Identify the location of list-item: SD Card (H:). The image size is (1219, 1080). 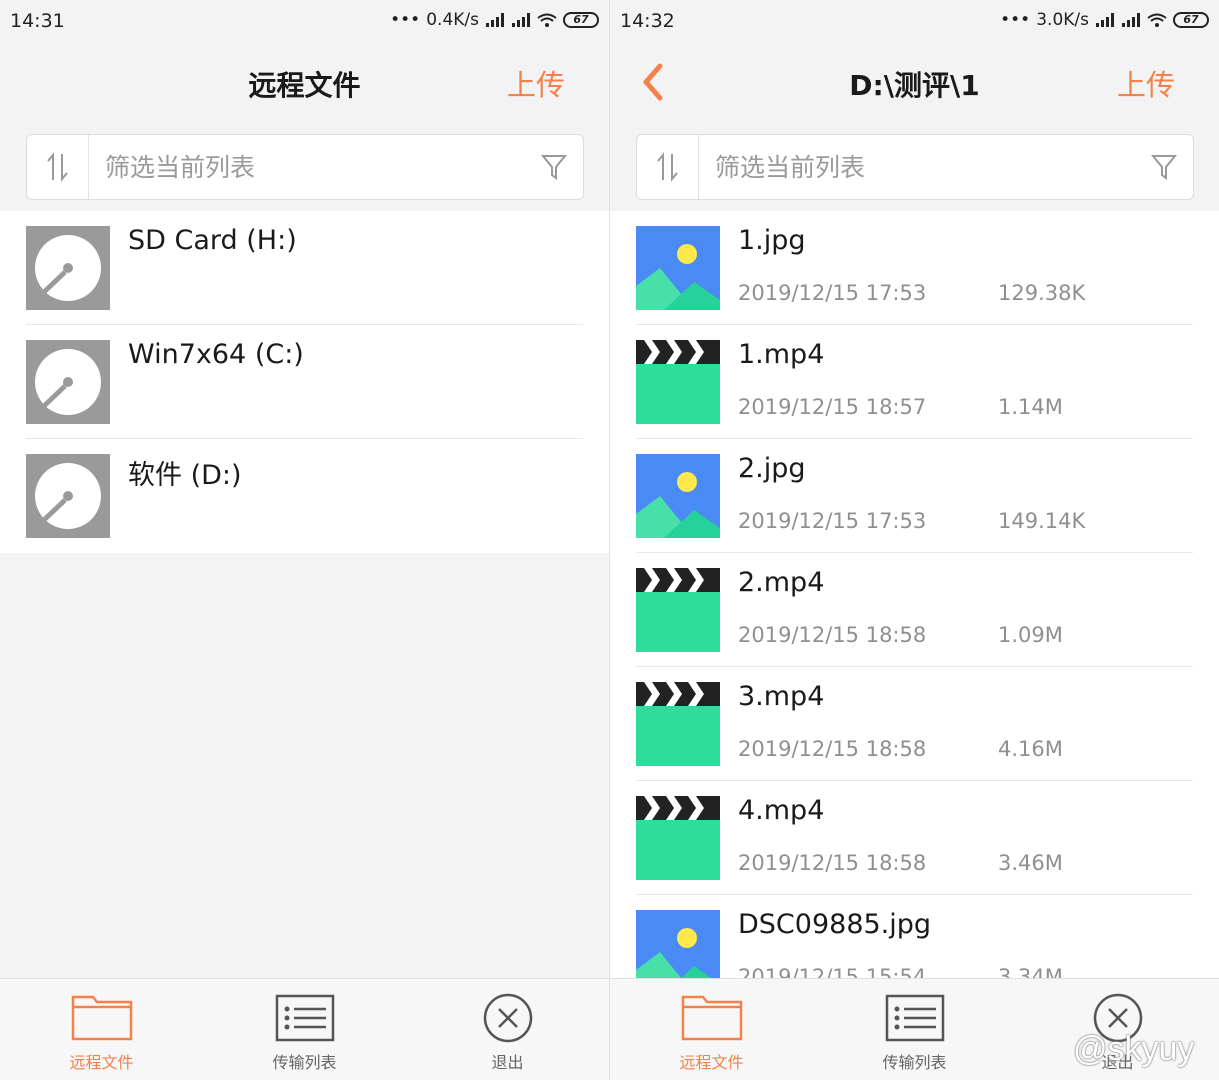
(304, 268).